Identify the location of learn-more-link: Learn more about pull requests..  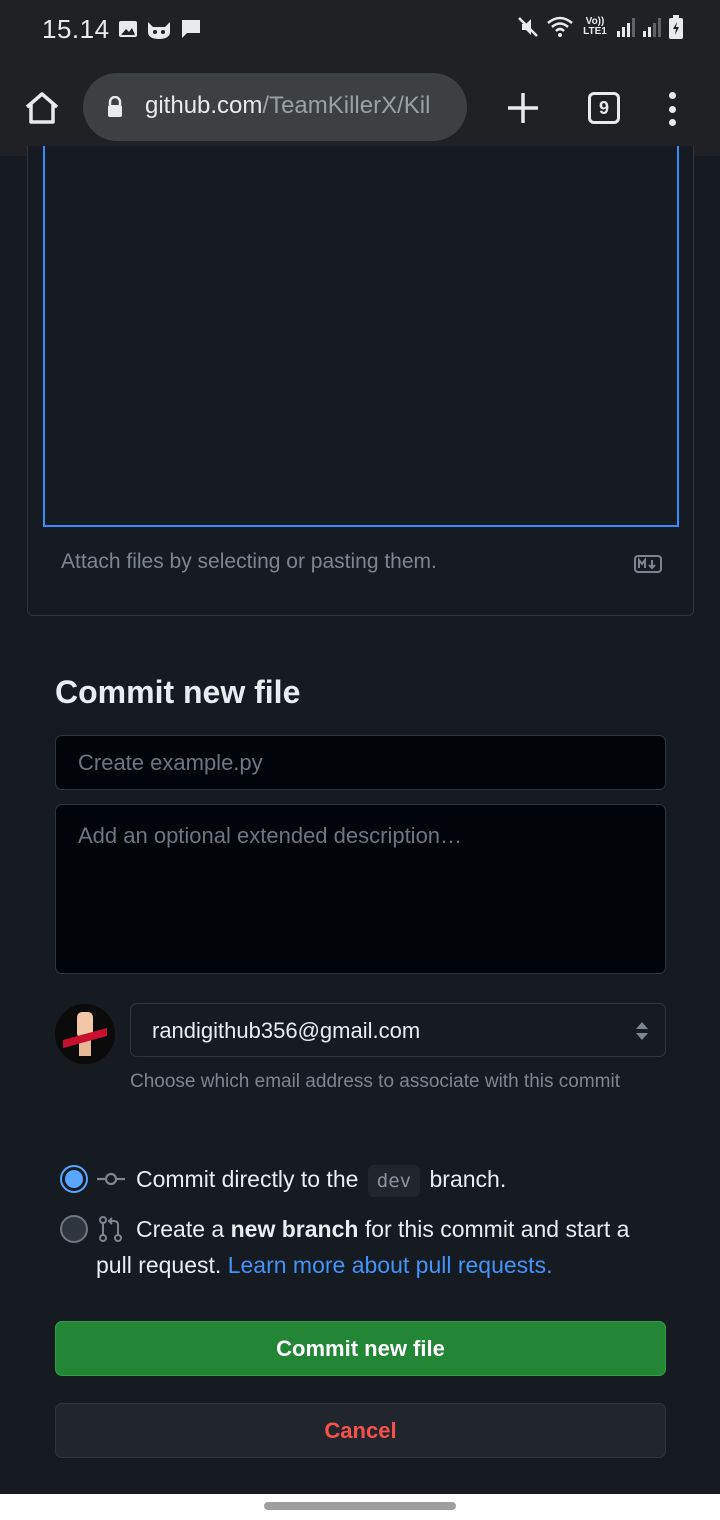
(390, 1265).